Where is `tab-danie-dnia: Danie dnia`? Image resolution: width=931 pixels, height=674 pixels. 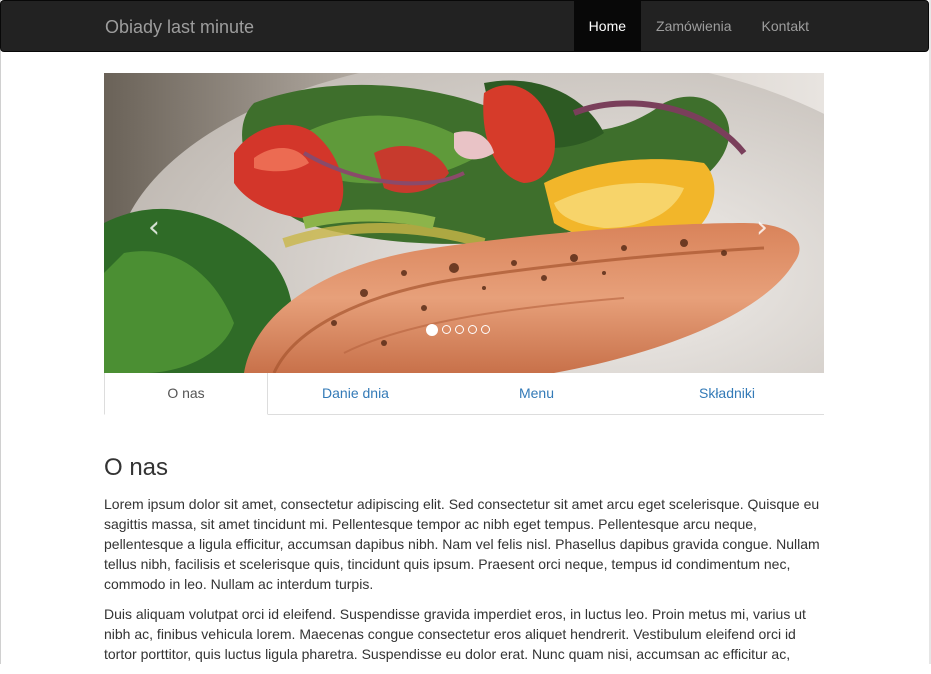
tab-danie-dnia: Danie dnia is located at coordinates (355, 393).